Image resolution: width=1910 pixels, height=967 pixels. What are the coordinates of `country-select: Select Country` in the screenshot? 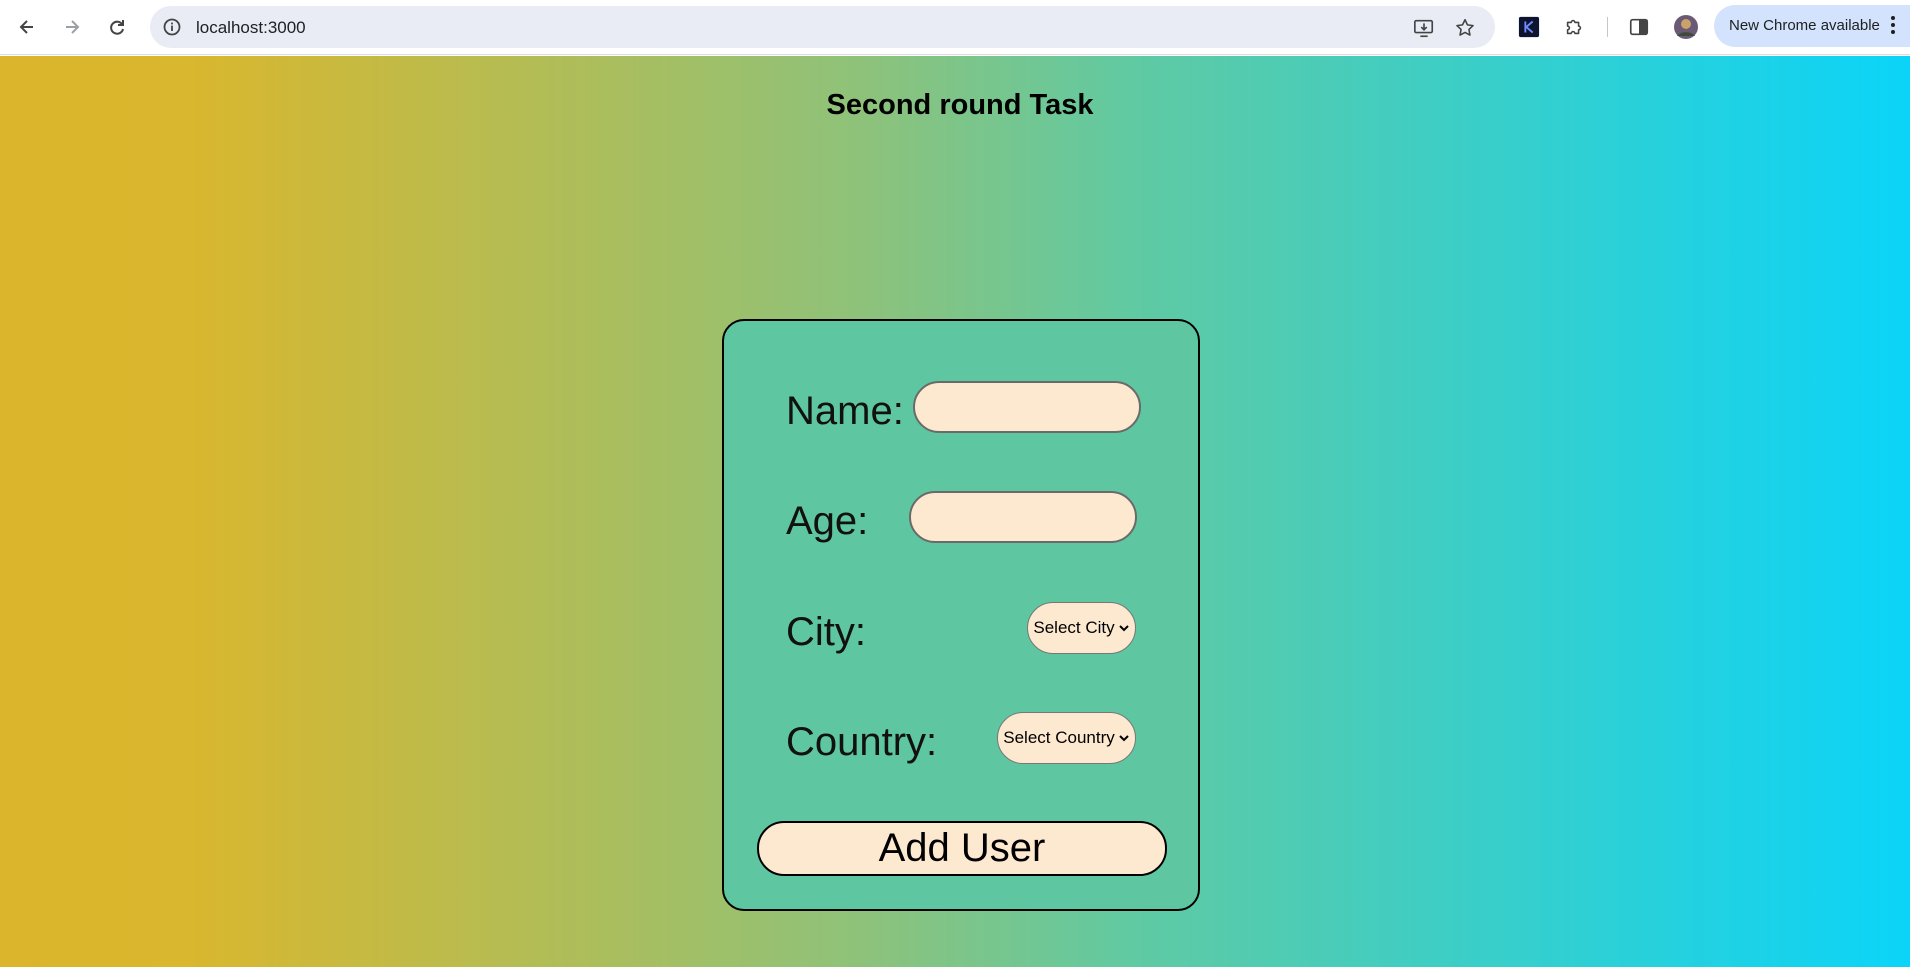 It's located at (1066, 738).